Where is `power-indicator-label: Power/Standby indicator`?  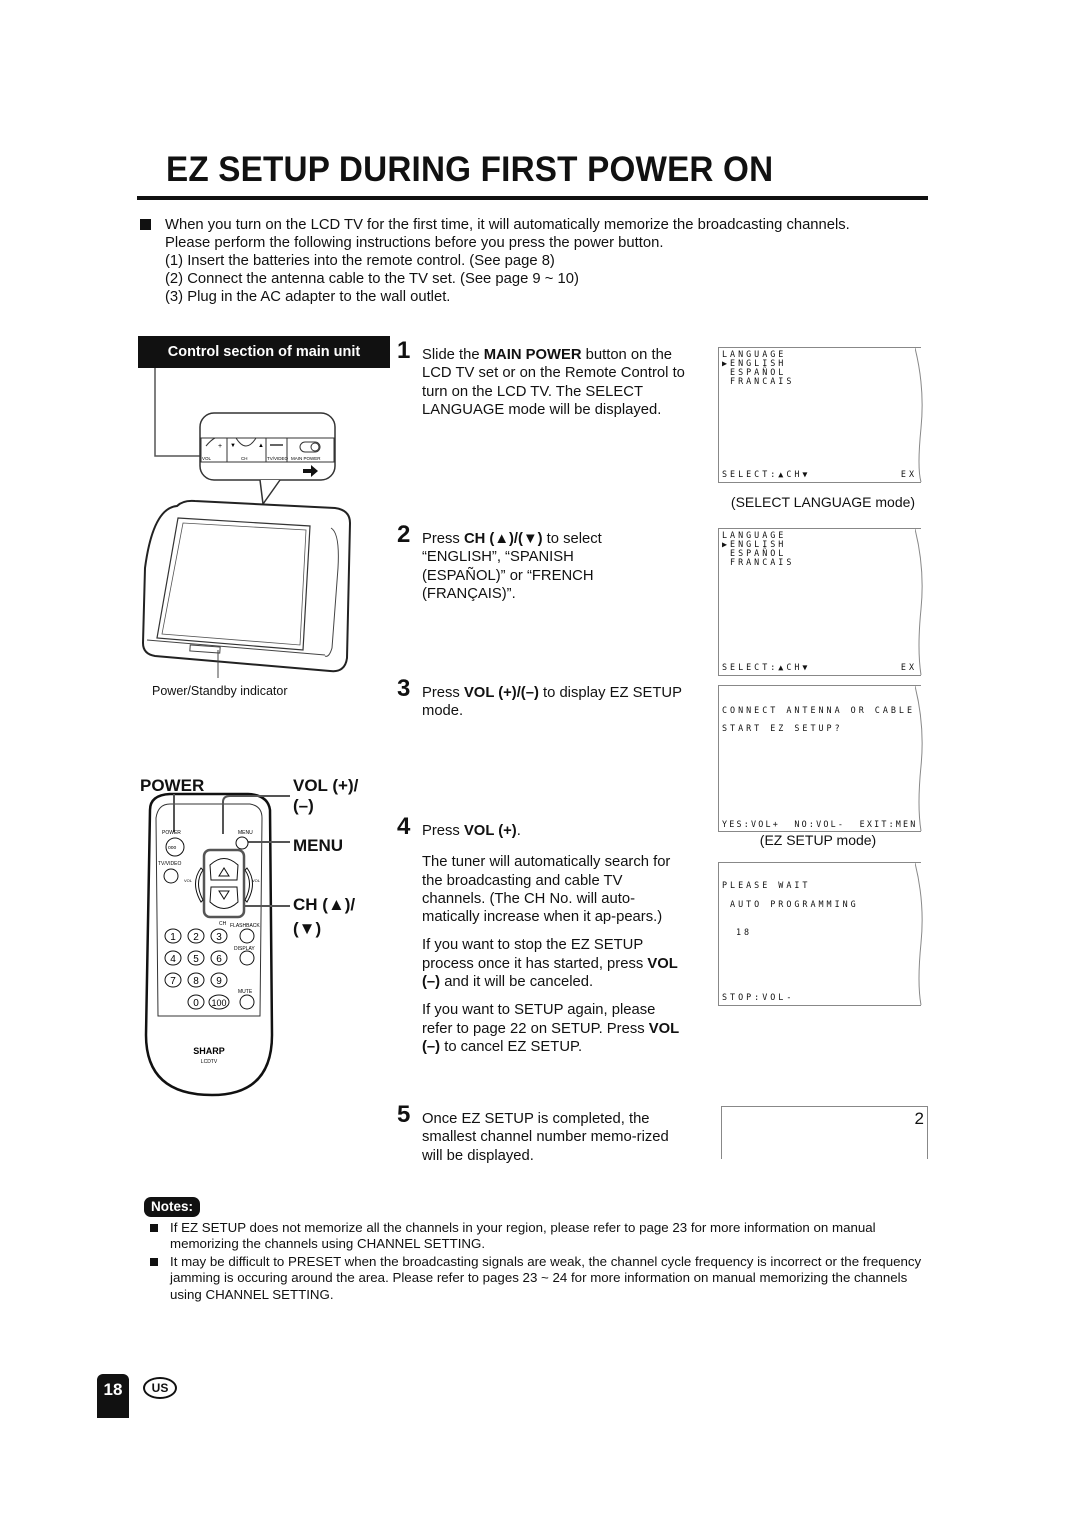
power-indicator-label: Power/Standby indicator is located at coordinates (220, 691).